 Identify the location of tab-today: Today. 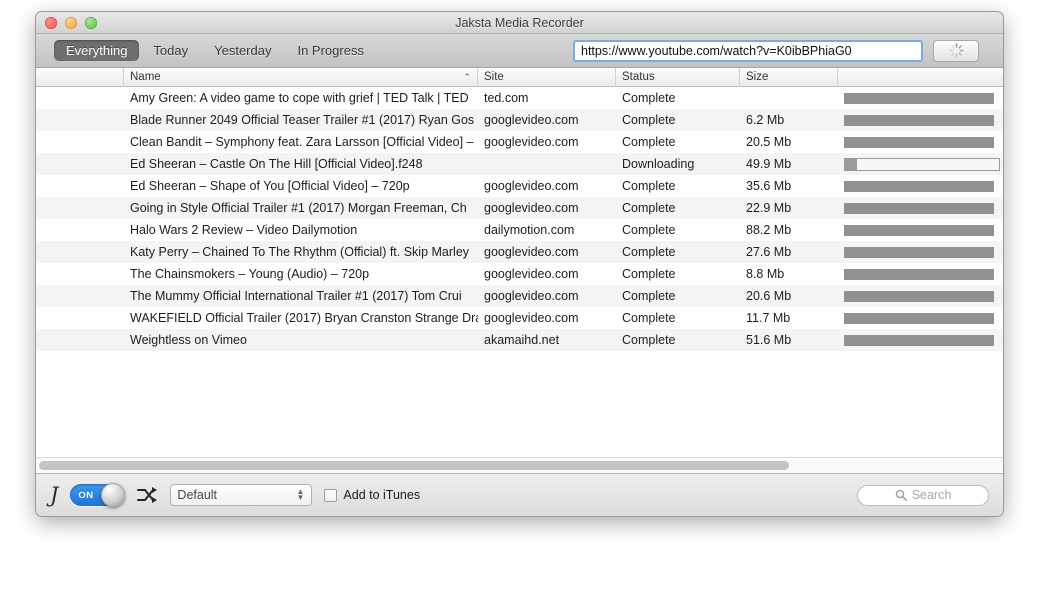
(170, 50).